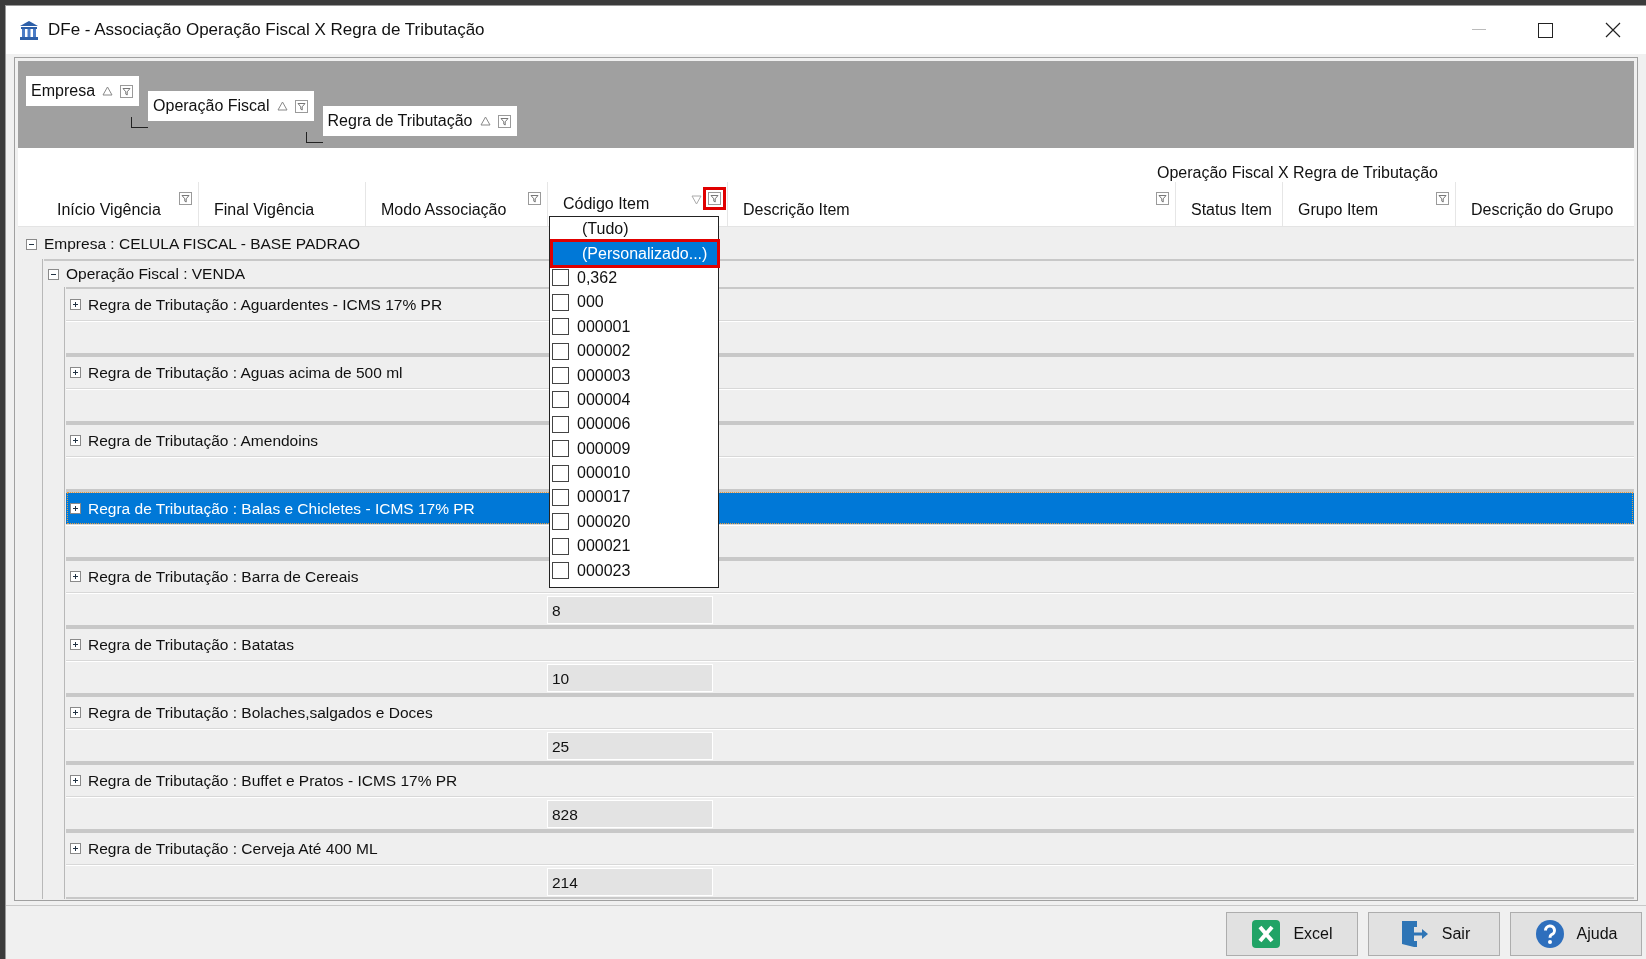 The height and width of the screenshot is (959, 1646). Describe the element at coordinates (273, 780) in the screenshot. I see `tree-row-label: Regra de Tributação : Buffet e Pratos - ICMS 17% PR` at that location.